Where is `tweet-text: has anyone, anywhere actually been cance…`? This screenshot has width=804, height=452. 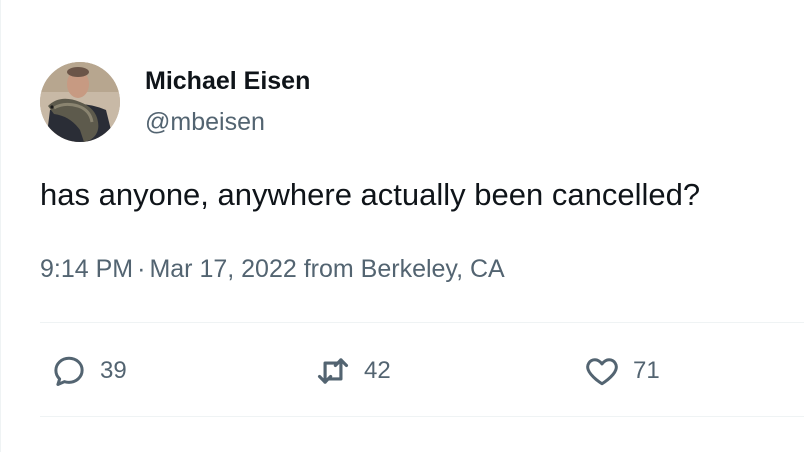 tweet-text: has anyone, anywhere actually been cance… is located at coordinates (370, 194).